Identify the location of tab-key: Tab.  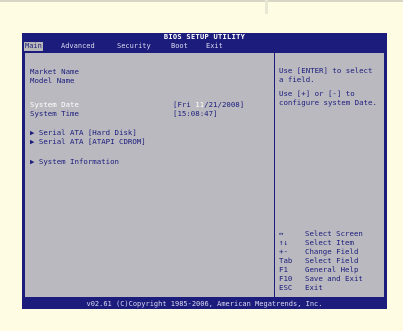
(286, 260).